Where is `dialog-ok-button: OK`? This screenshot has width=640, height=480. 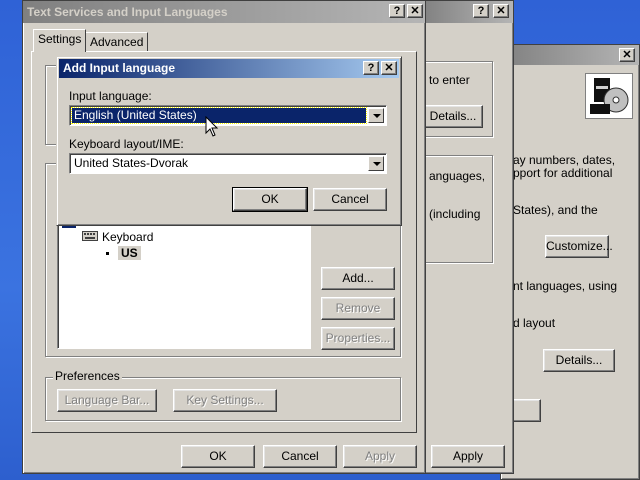
dialog-ok-button: OK is located at coordinates (270, 199).